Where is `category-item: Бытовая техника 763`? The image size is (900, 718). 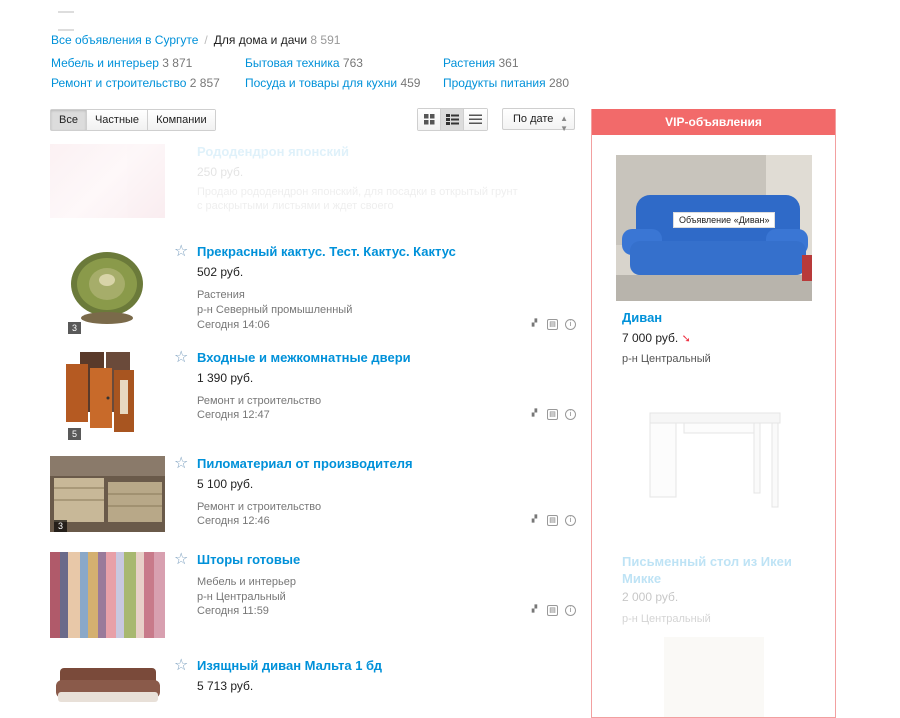 category-item: Бытовая техника 763 is located at coordinates (304, 63).